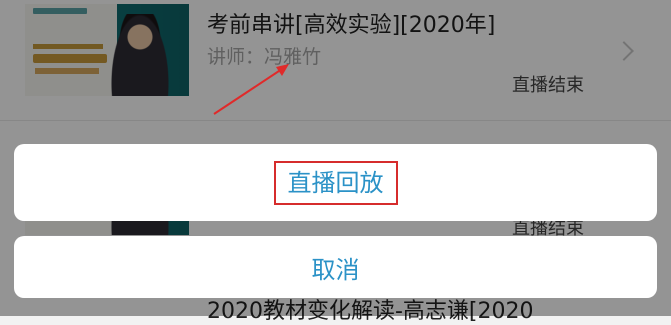 This screenshot has height=325, width=671. I want to click on live-replay-label: 直播回放, so click(335, 182).